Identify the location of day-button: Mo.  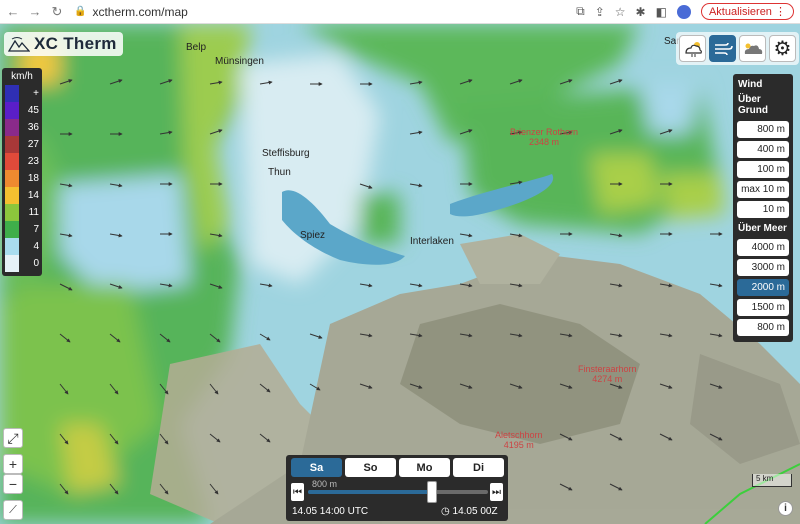
(424, 467).